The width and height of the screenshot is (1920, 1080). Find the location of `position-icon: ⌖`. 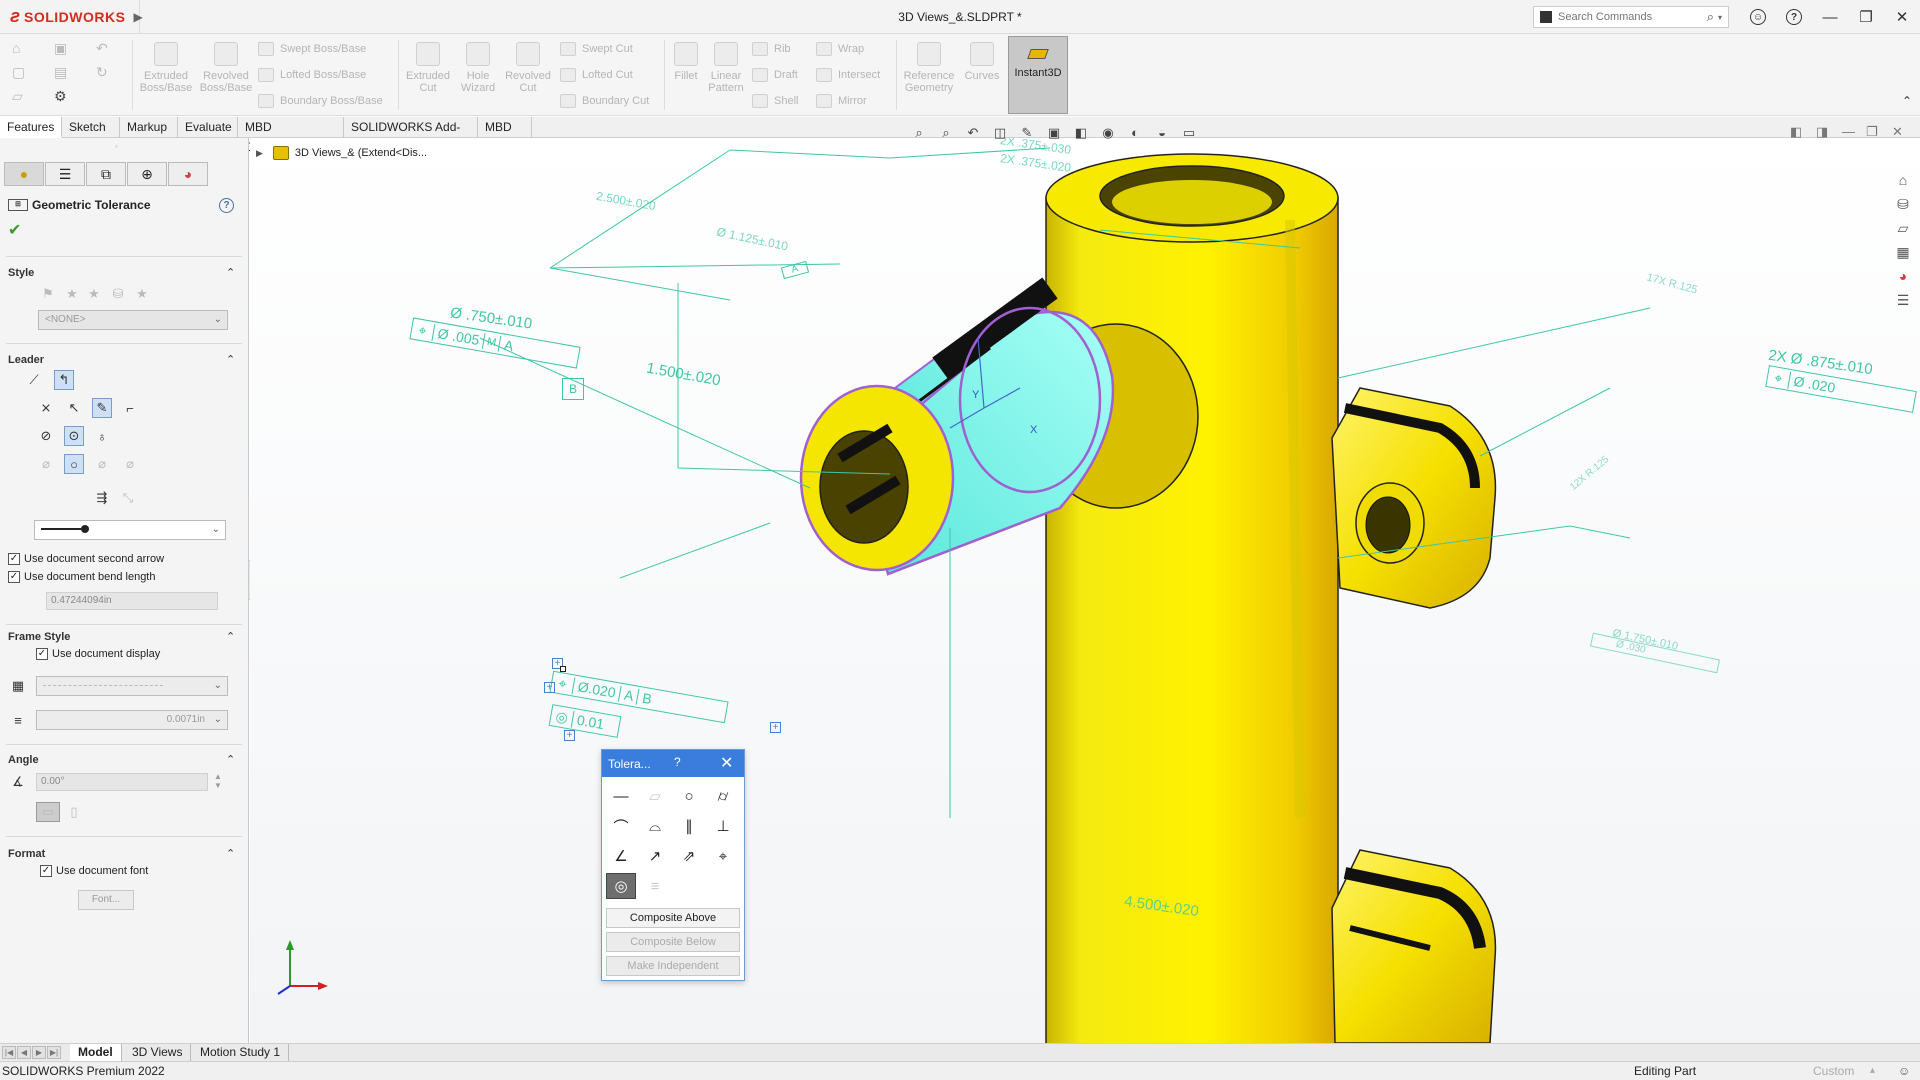

position-icon: ⌖ is located at coordinates (723, 856).